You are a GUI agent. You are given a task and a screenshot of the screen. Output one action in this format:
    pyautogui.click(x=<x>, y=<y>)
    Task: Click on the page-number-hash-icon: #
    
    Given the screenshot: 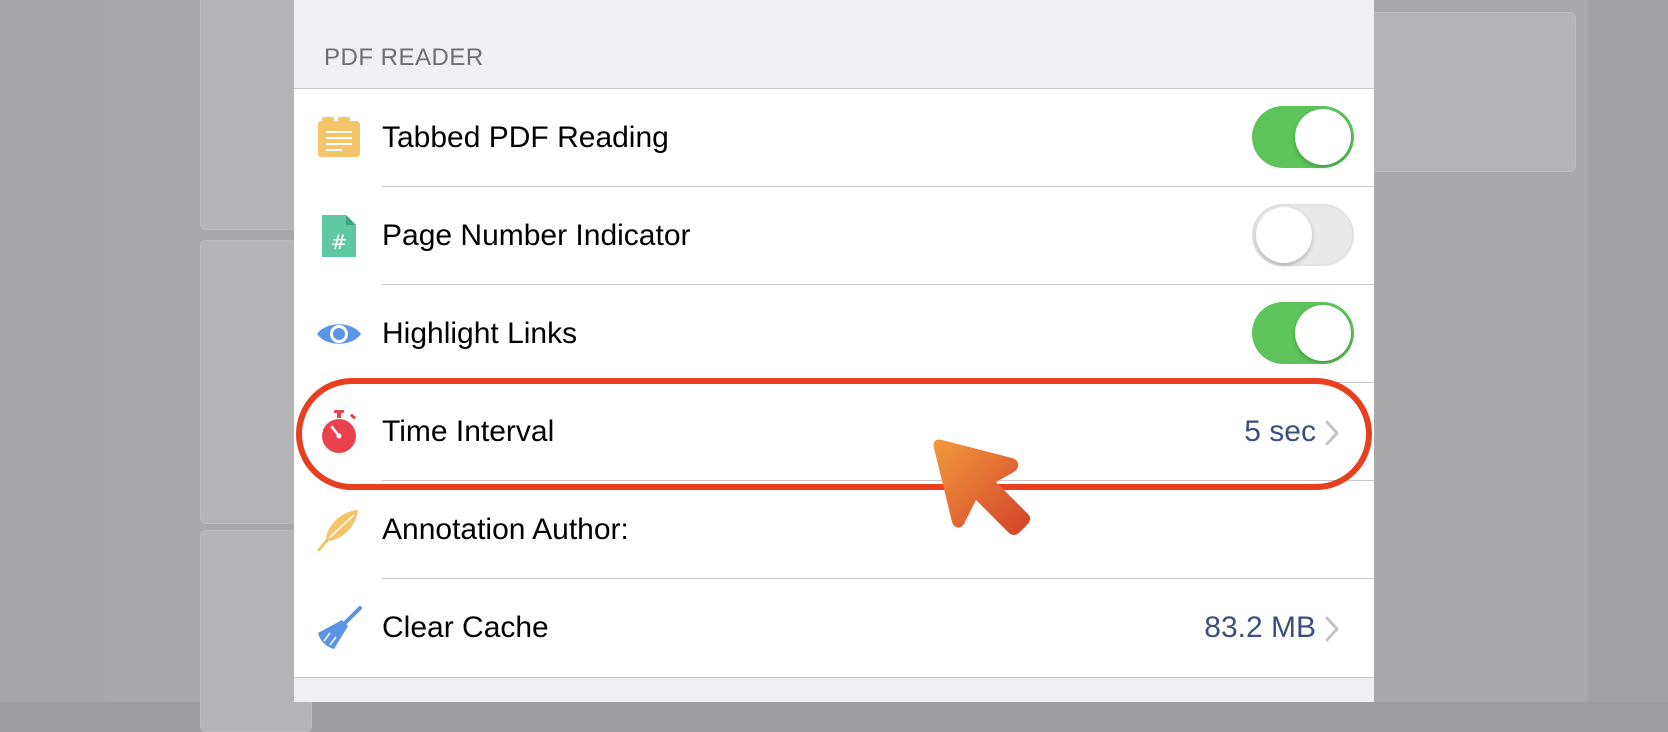 What is the action you would take?
    pyautogui.click(x=339, y=236)
    